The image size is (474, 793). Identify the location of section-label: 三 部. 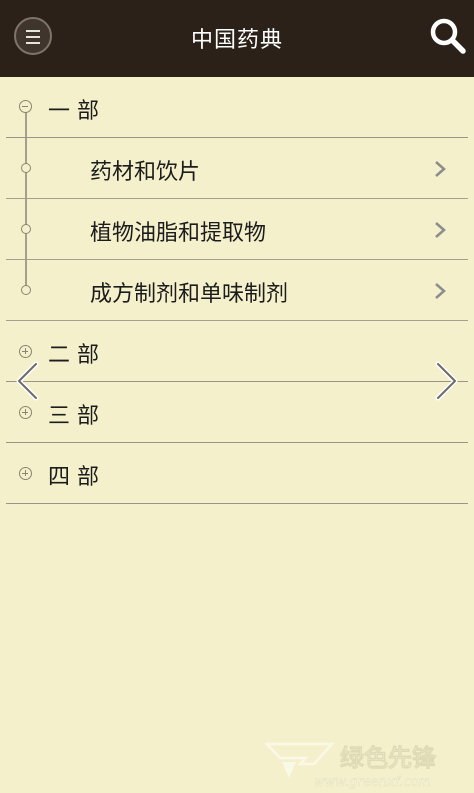
(73, 416).